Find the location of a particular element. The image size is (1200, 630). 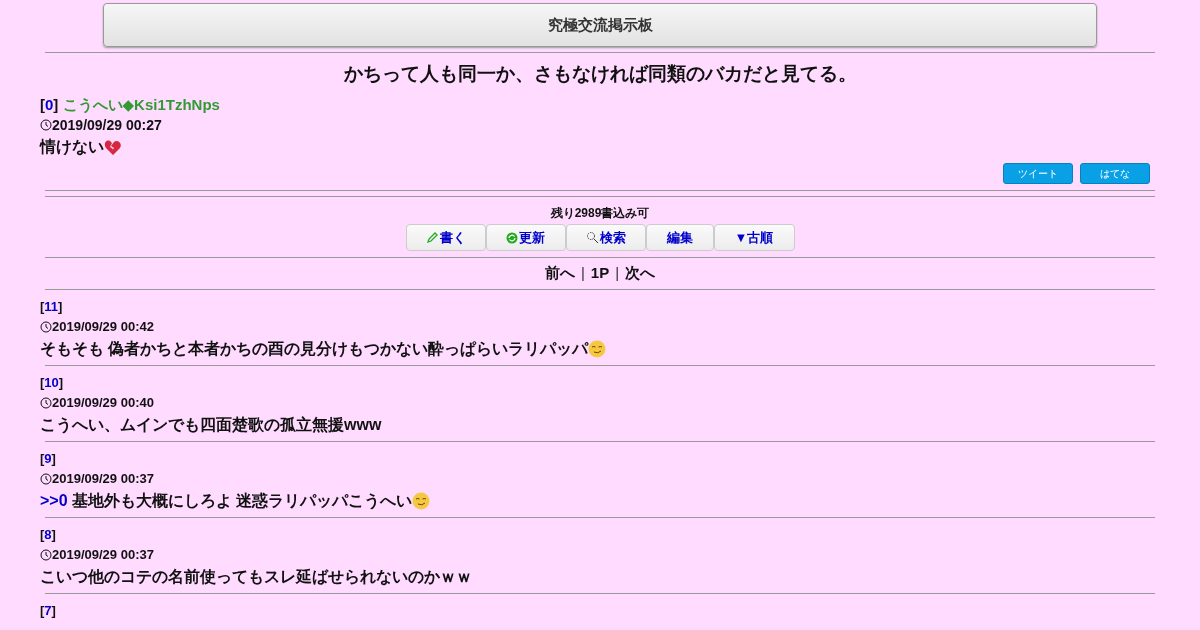

broken-heart-icon is located at coordinates (113, 147).